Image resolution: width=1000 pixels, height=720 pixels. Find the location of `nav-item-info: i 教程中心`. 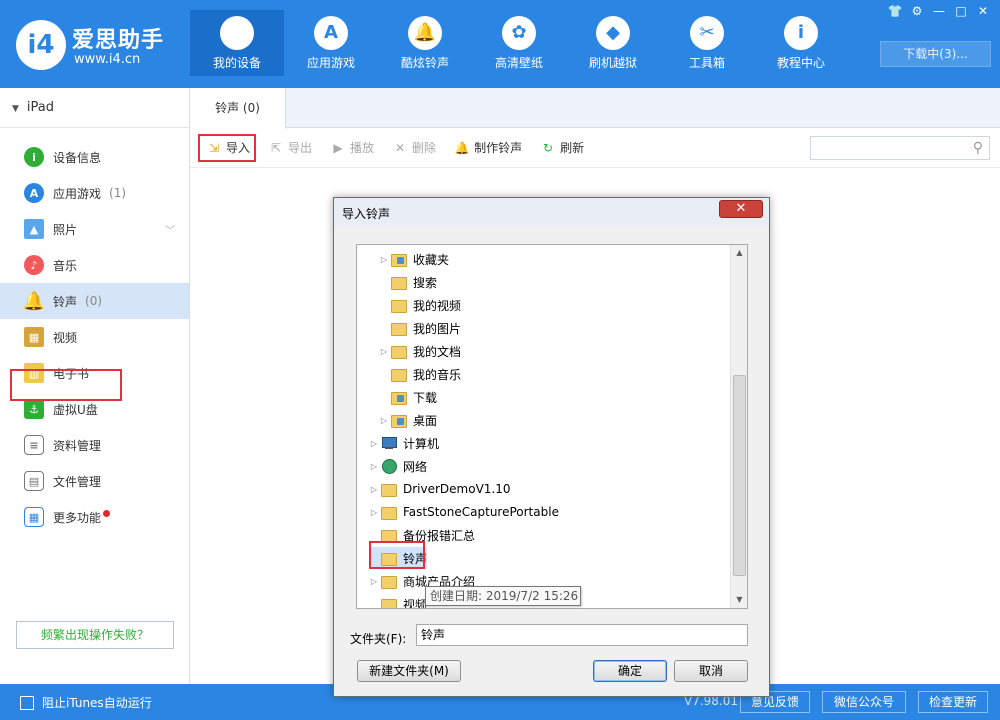

nav-item-info: i 教程中心 is located at coordinates (801, 43).